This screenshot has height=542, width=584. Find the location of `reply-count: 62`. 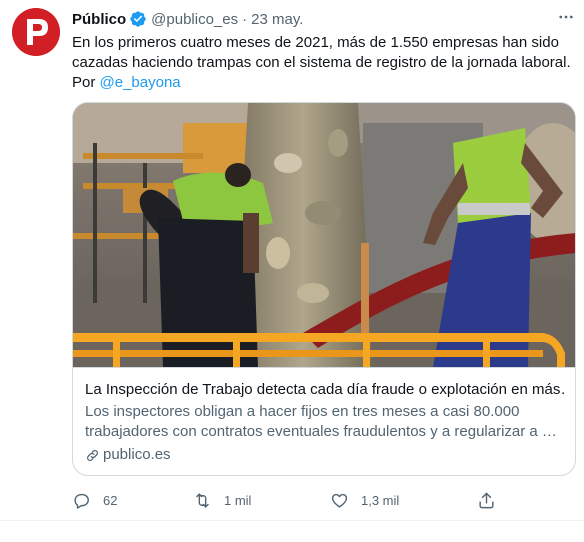

reply-count: 62 is located at coordinates (110, 500).